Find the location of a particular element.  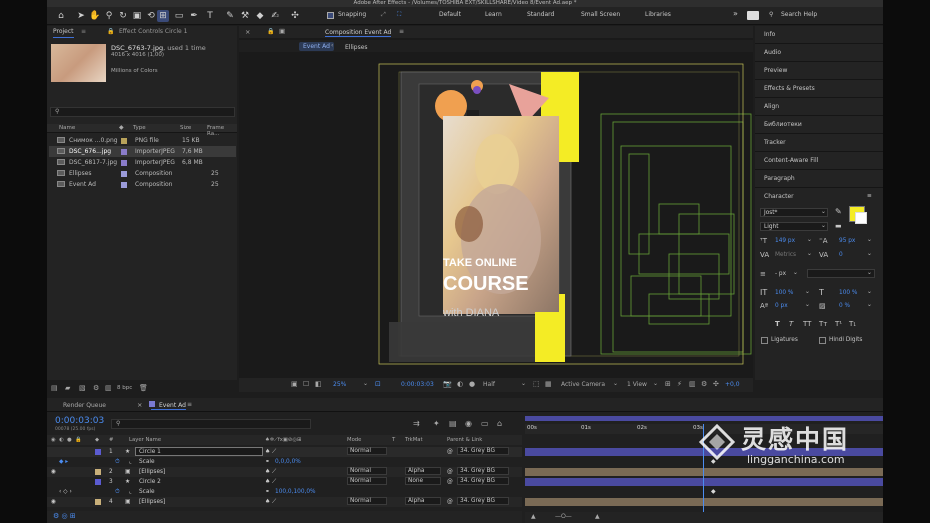

rectangle-tool-icon: ▭ is located at coordinates (179, 16).